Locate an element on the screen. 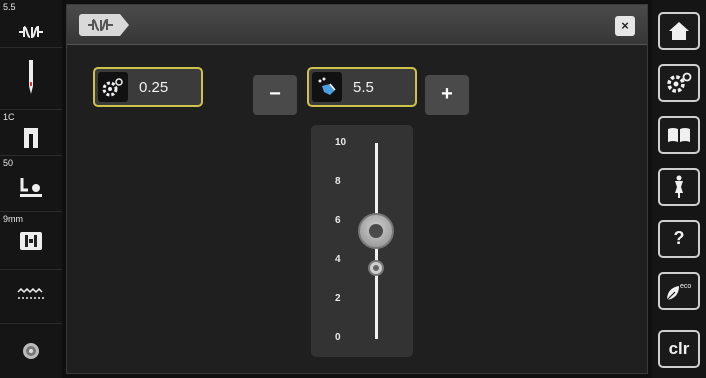 Image resolution: width=706 pixels, height=378 pixels. feed-dog-icon is located at coordinates (31, 295).